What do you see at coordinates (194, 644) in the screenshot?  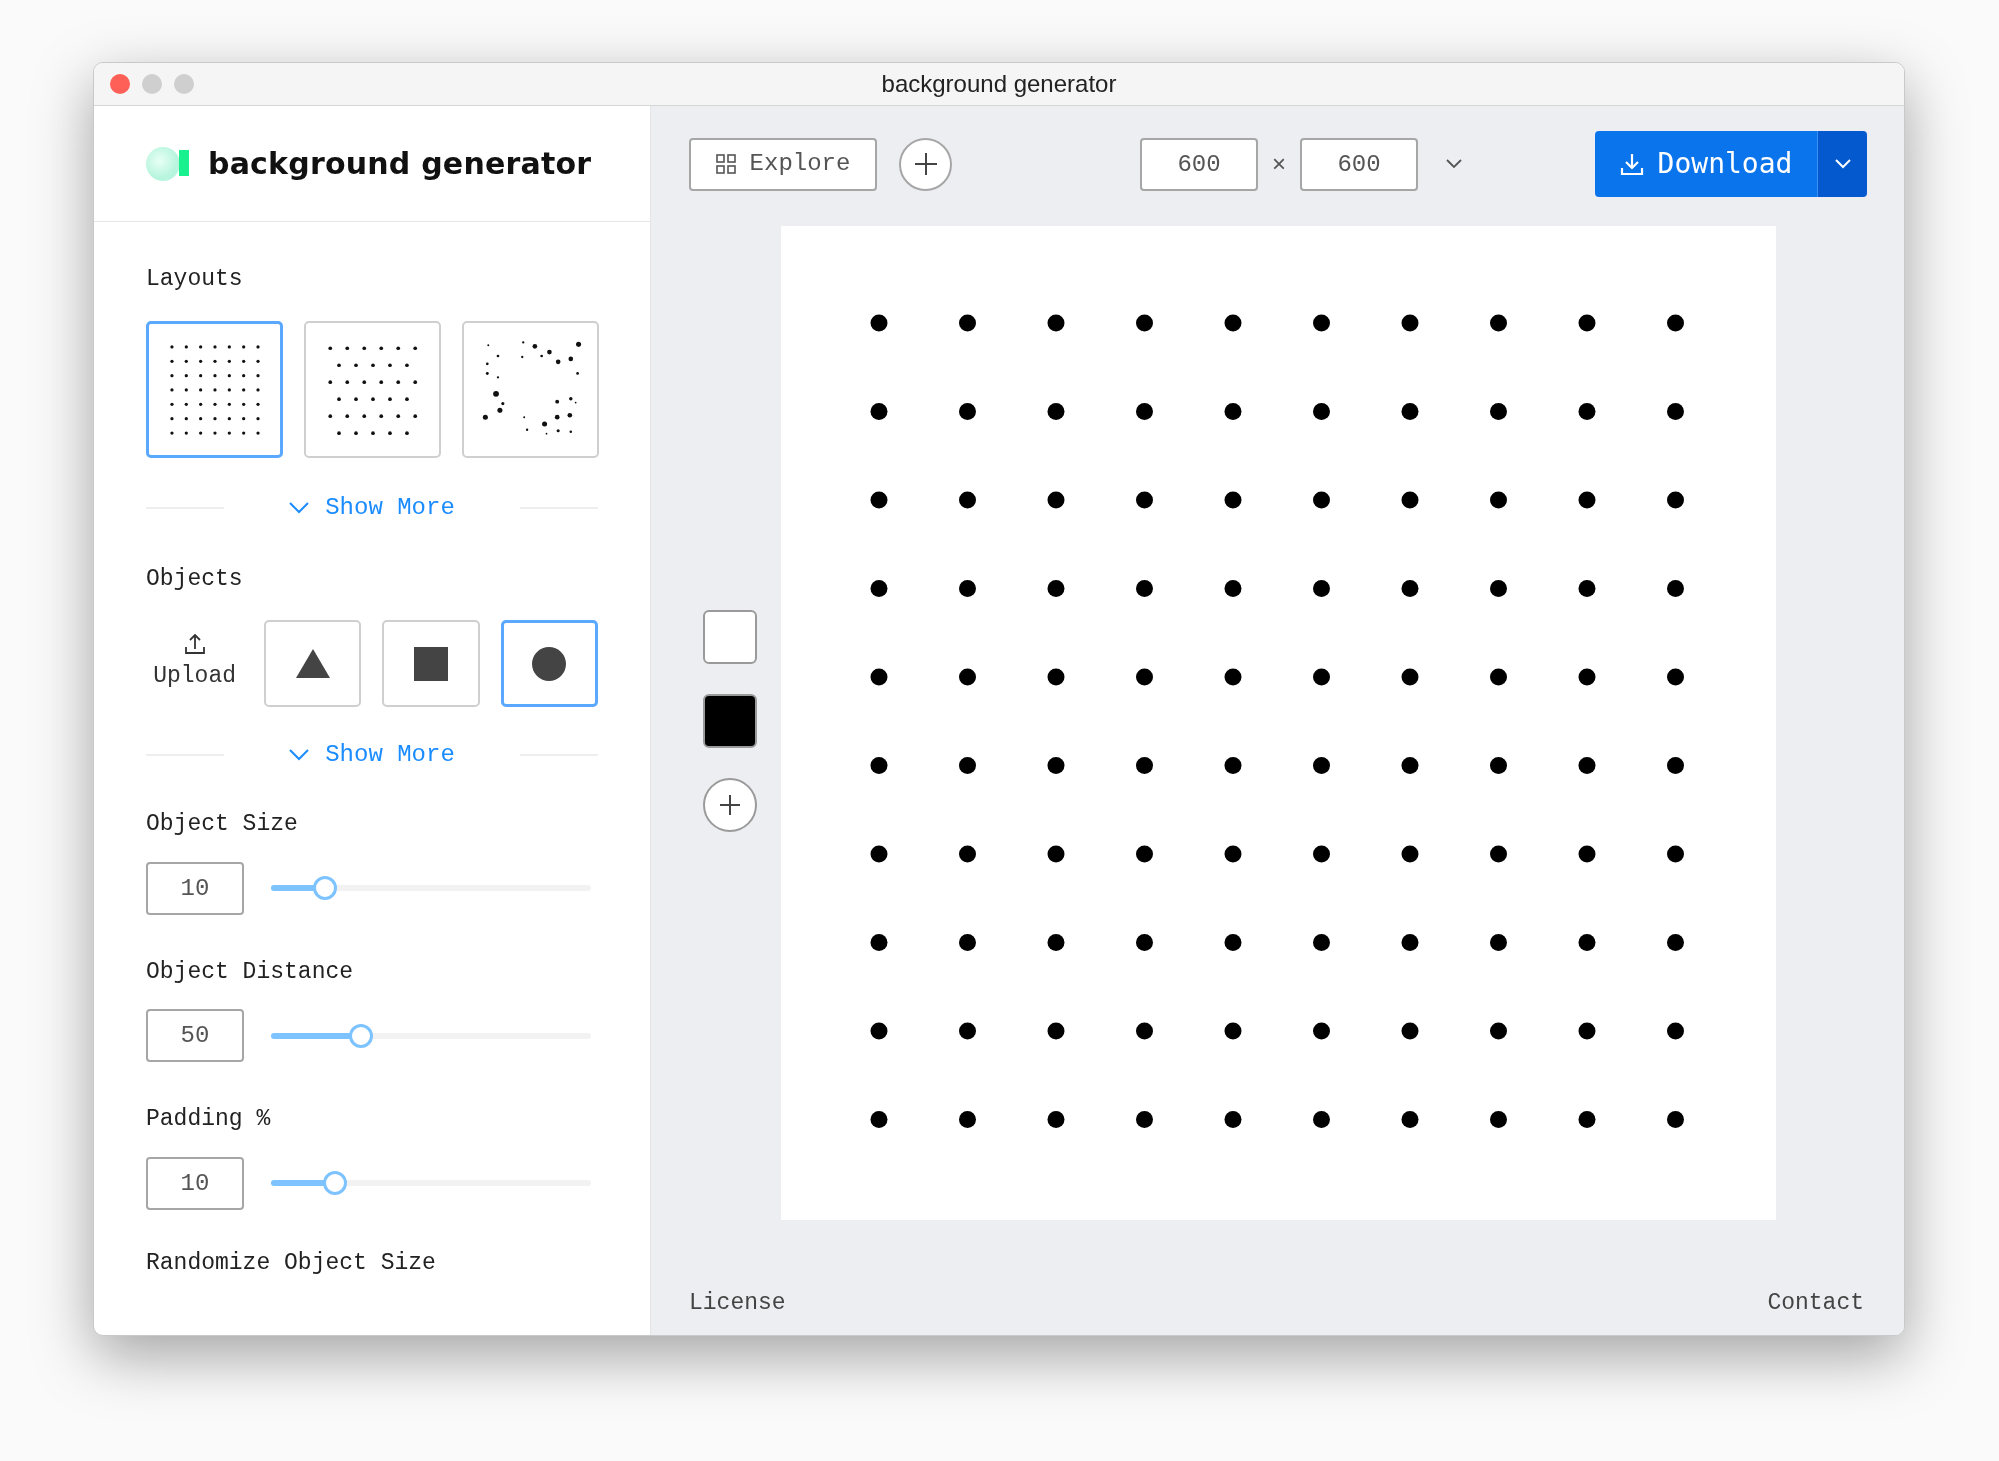 I see `upload-icon` at bounding box center [194, 644].